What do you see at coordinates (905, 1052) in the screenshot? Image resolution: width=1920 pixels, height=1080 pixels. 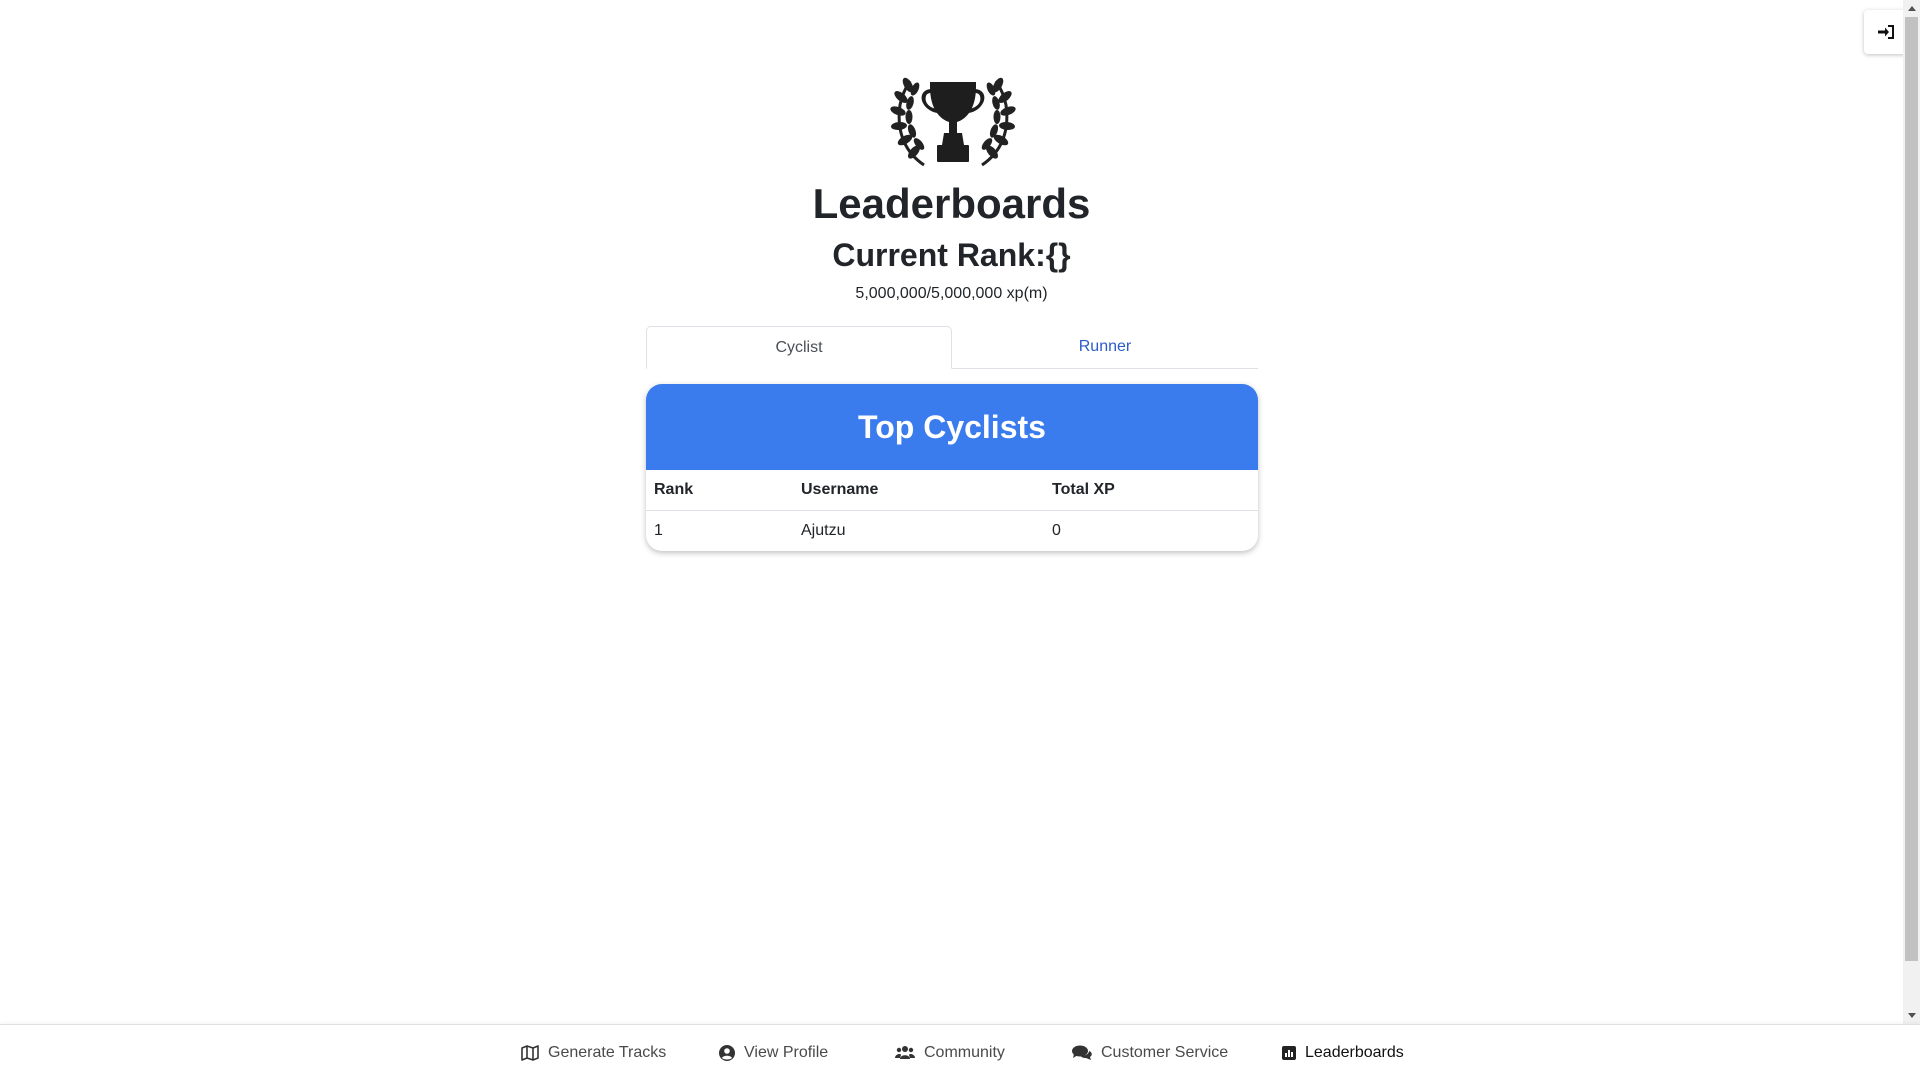 I see `users-icon` at bounding box center [905, 1052].